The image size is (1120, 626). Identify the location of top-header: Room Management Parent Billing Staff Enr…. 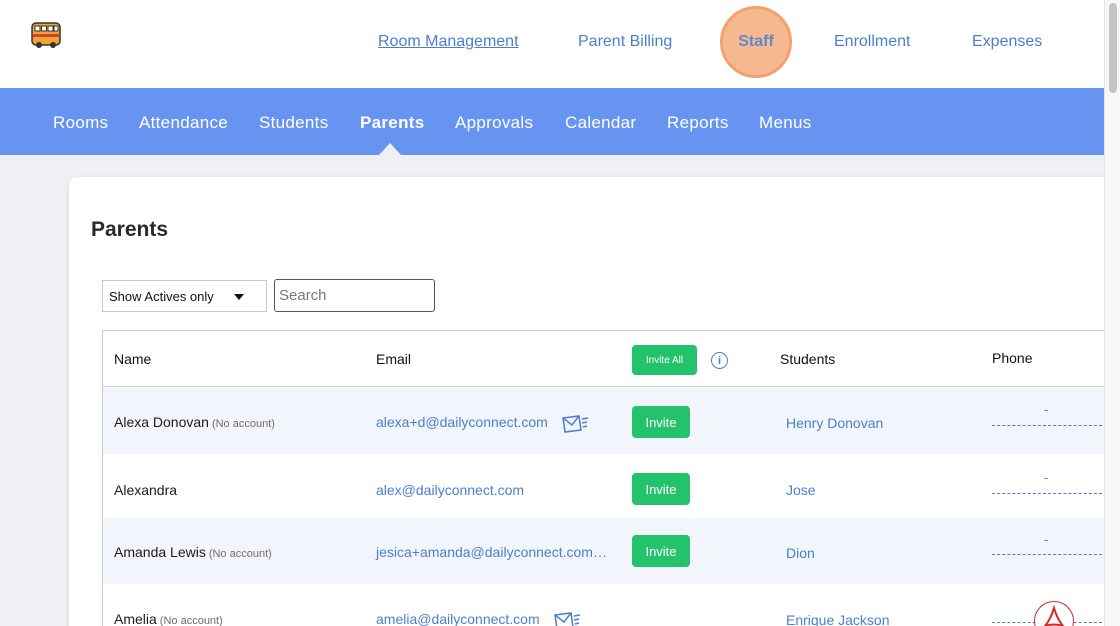
(552, 44).